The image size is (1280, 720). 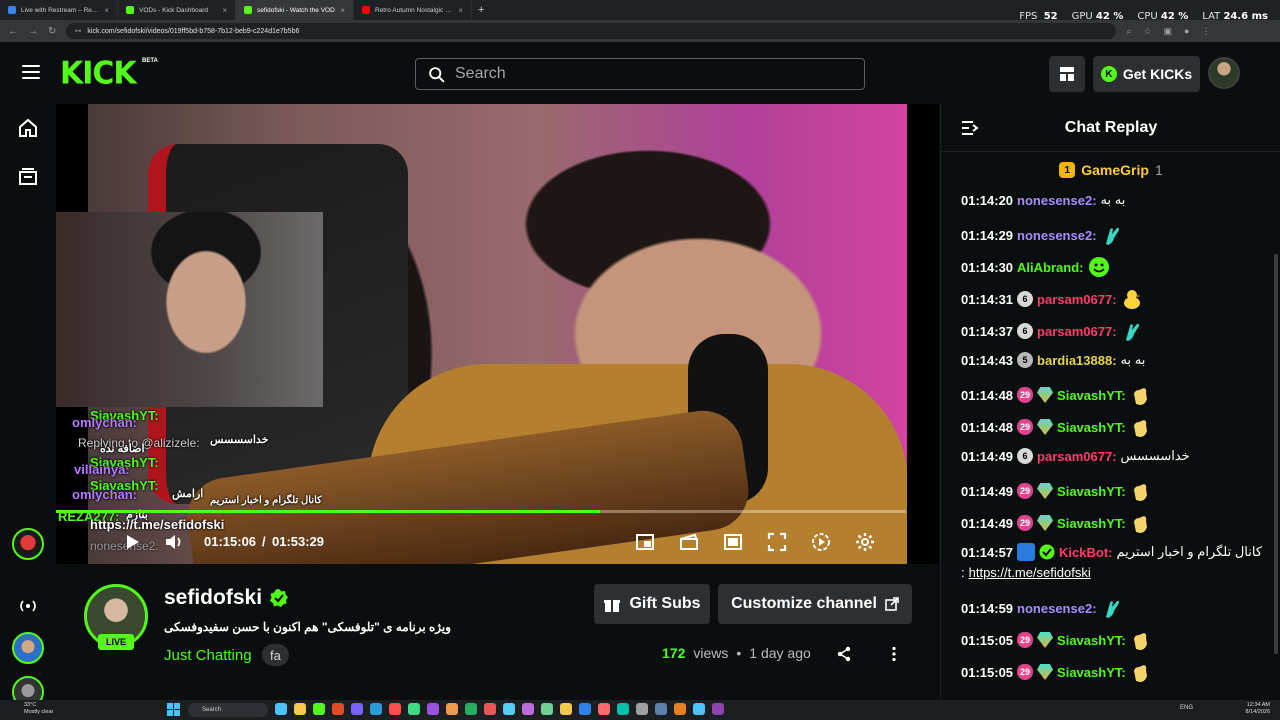 I want to click on channel-name: sefidofski, so click(x=213, y=598).